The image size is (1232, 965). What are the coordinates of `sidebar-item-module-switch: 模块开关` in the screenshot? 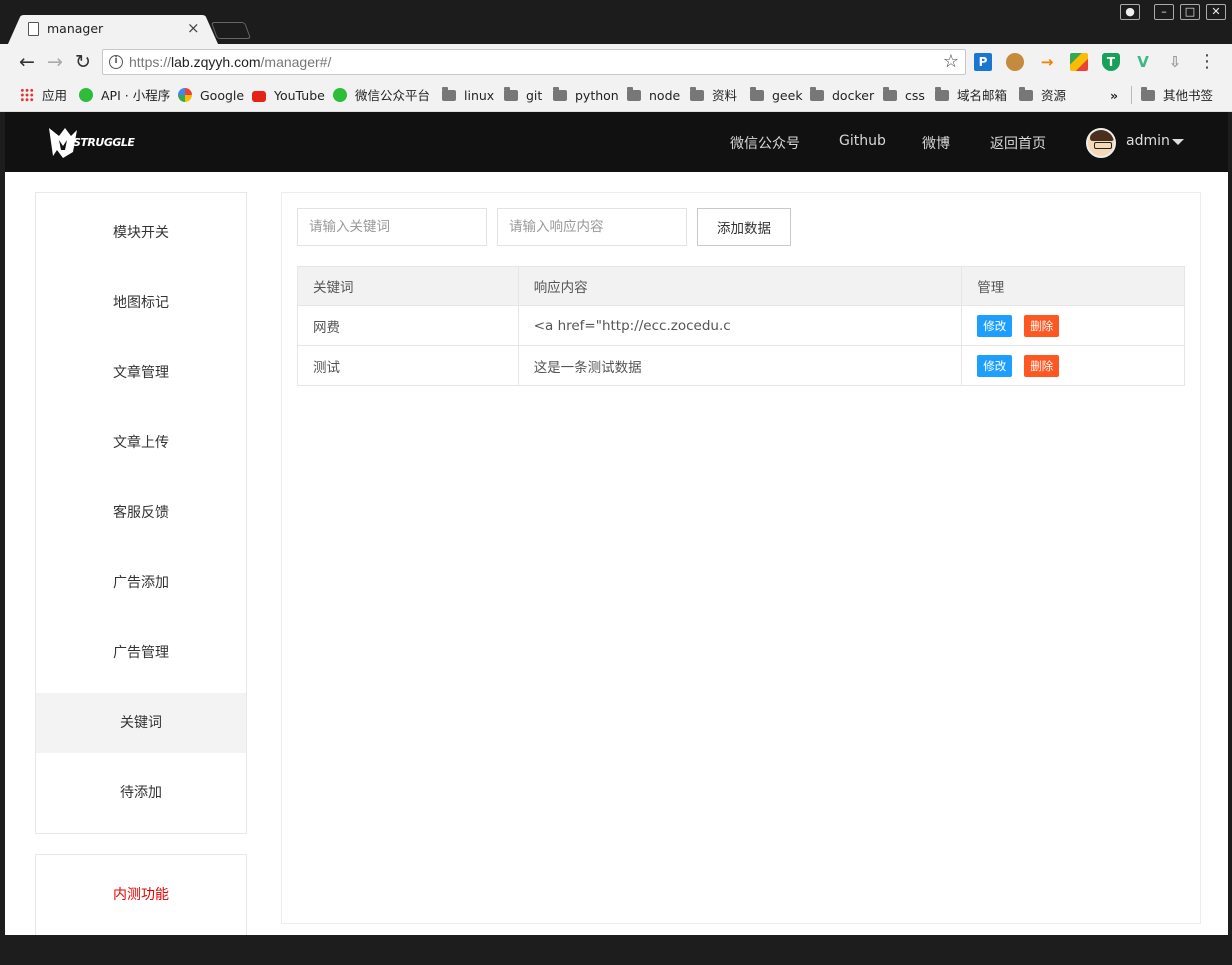 It's located at (141, 233).